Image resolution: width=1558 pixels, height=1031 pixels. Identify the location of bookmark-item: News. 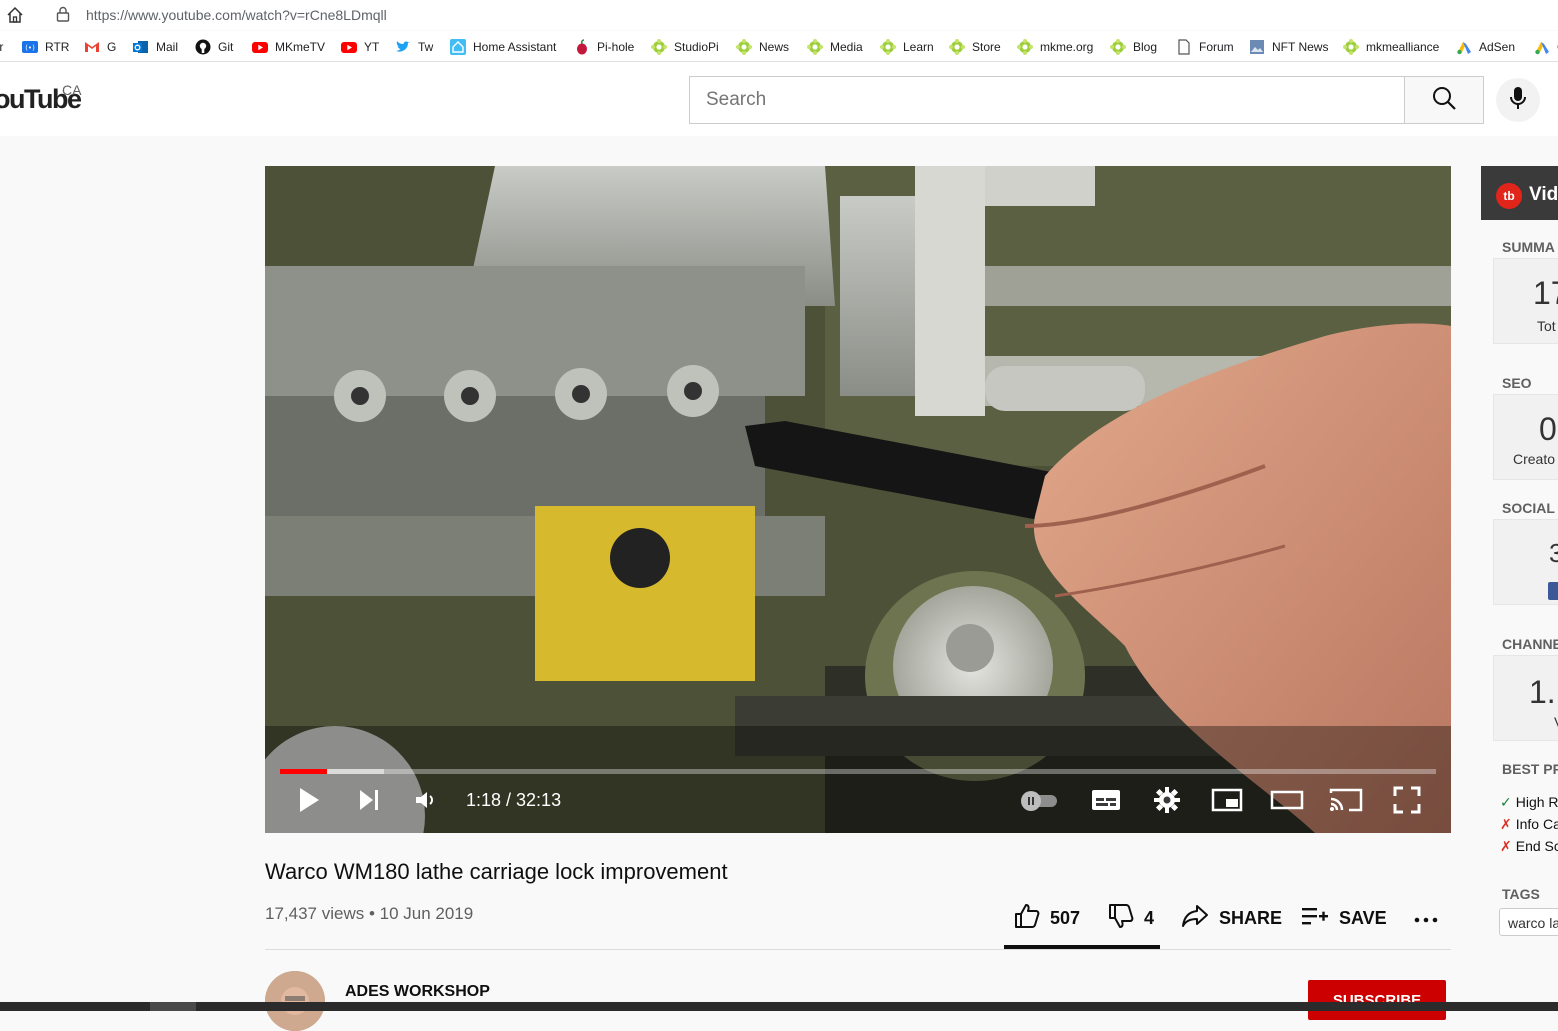
(762, 47).